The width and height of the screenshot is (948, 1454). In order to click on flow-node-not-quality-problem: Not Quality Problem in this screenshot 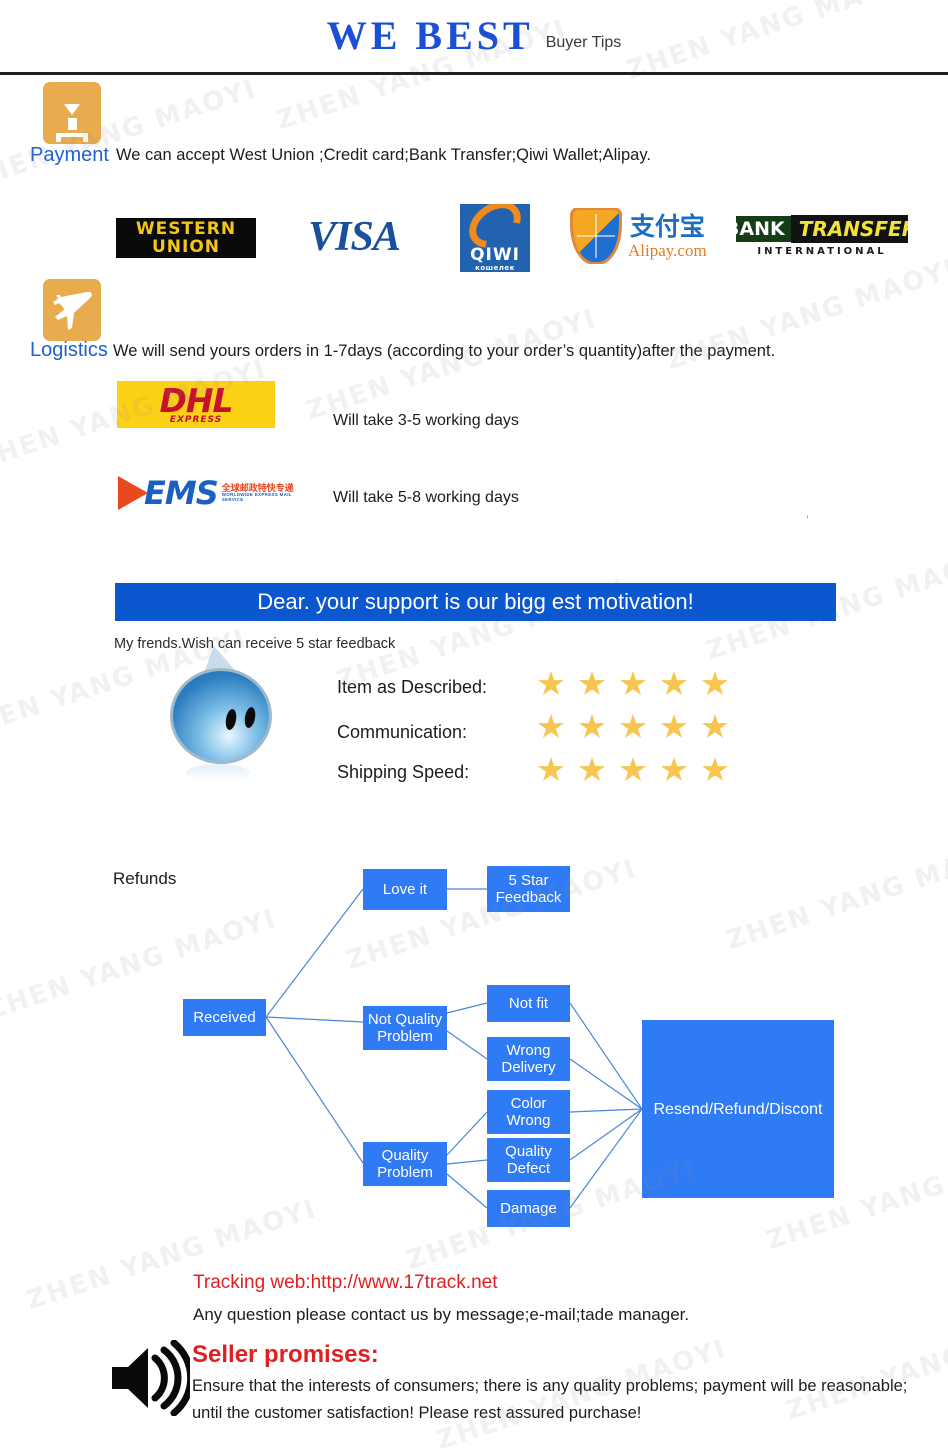, I will do `click(405, 1028)`.